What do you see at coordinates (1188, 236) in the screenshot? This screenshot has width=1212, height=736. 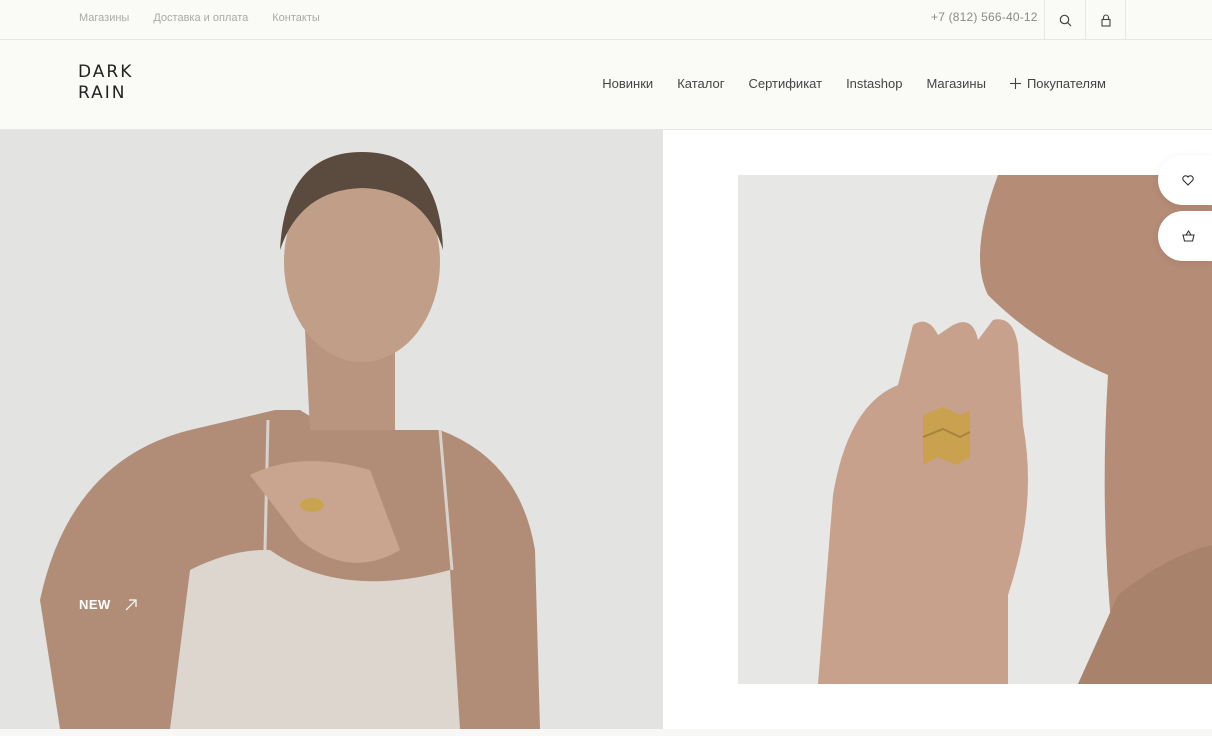 I see `basket-icon` at bounding box center [1188, 236].